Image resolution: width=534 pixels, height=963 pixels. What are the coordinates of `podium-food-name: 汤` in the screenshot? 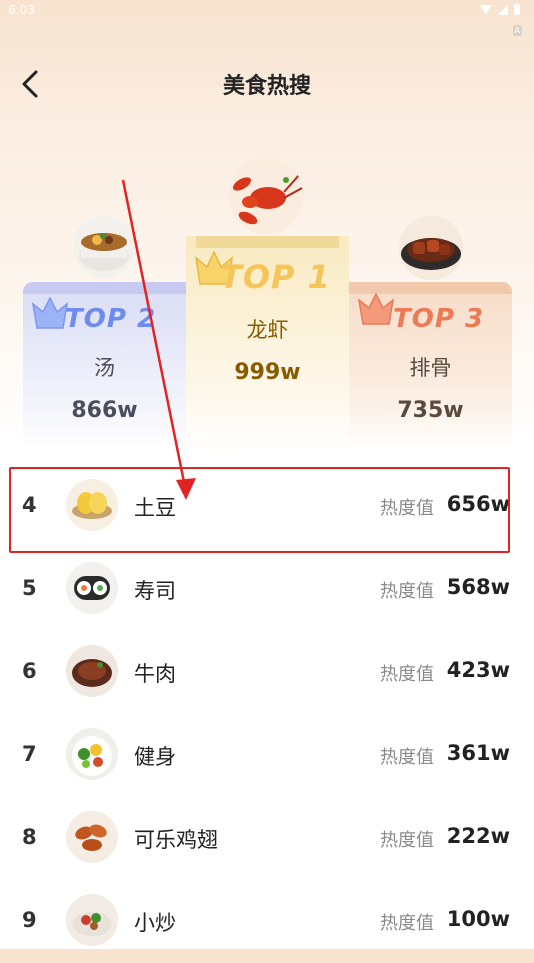 It's located at (104, 368).